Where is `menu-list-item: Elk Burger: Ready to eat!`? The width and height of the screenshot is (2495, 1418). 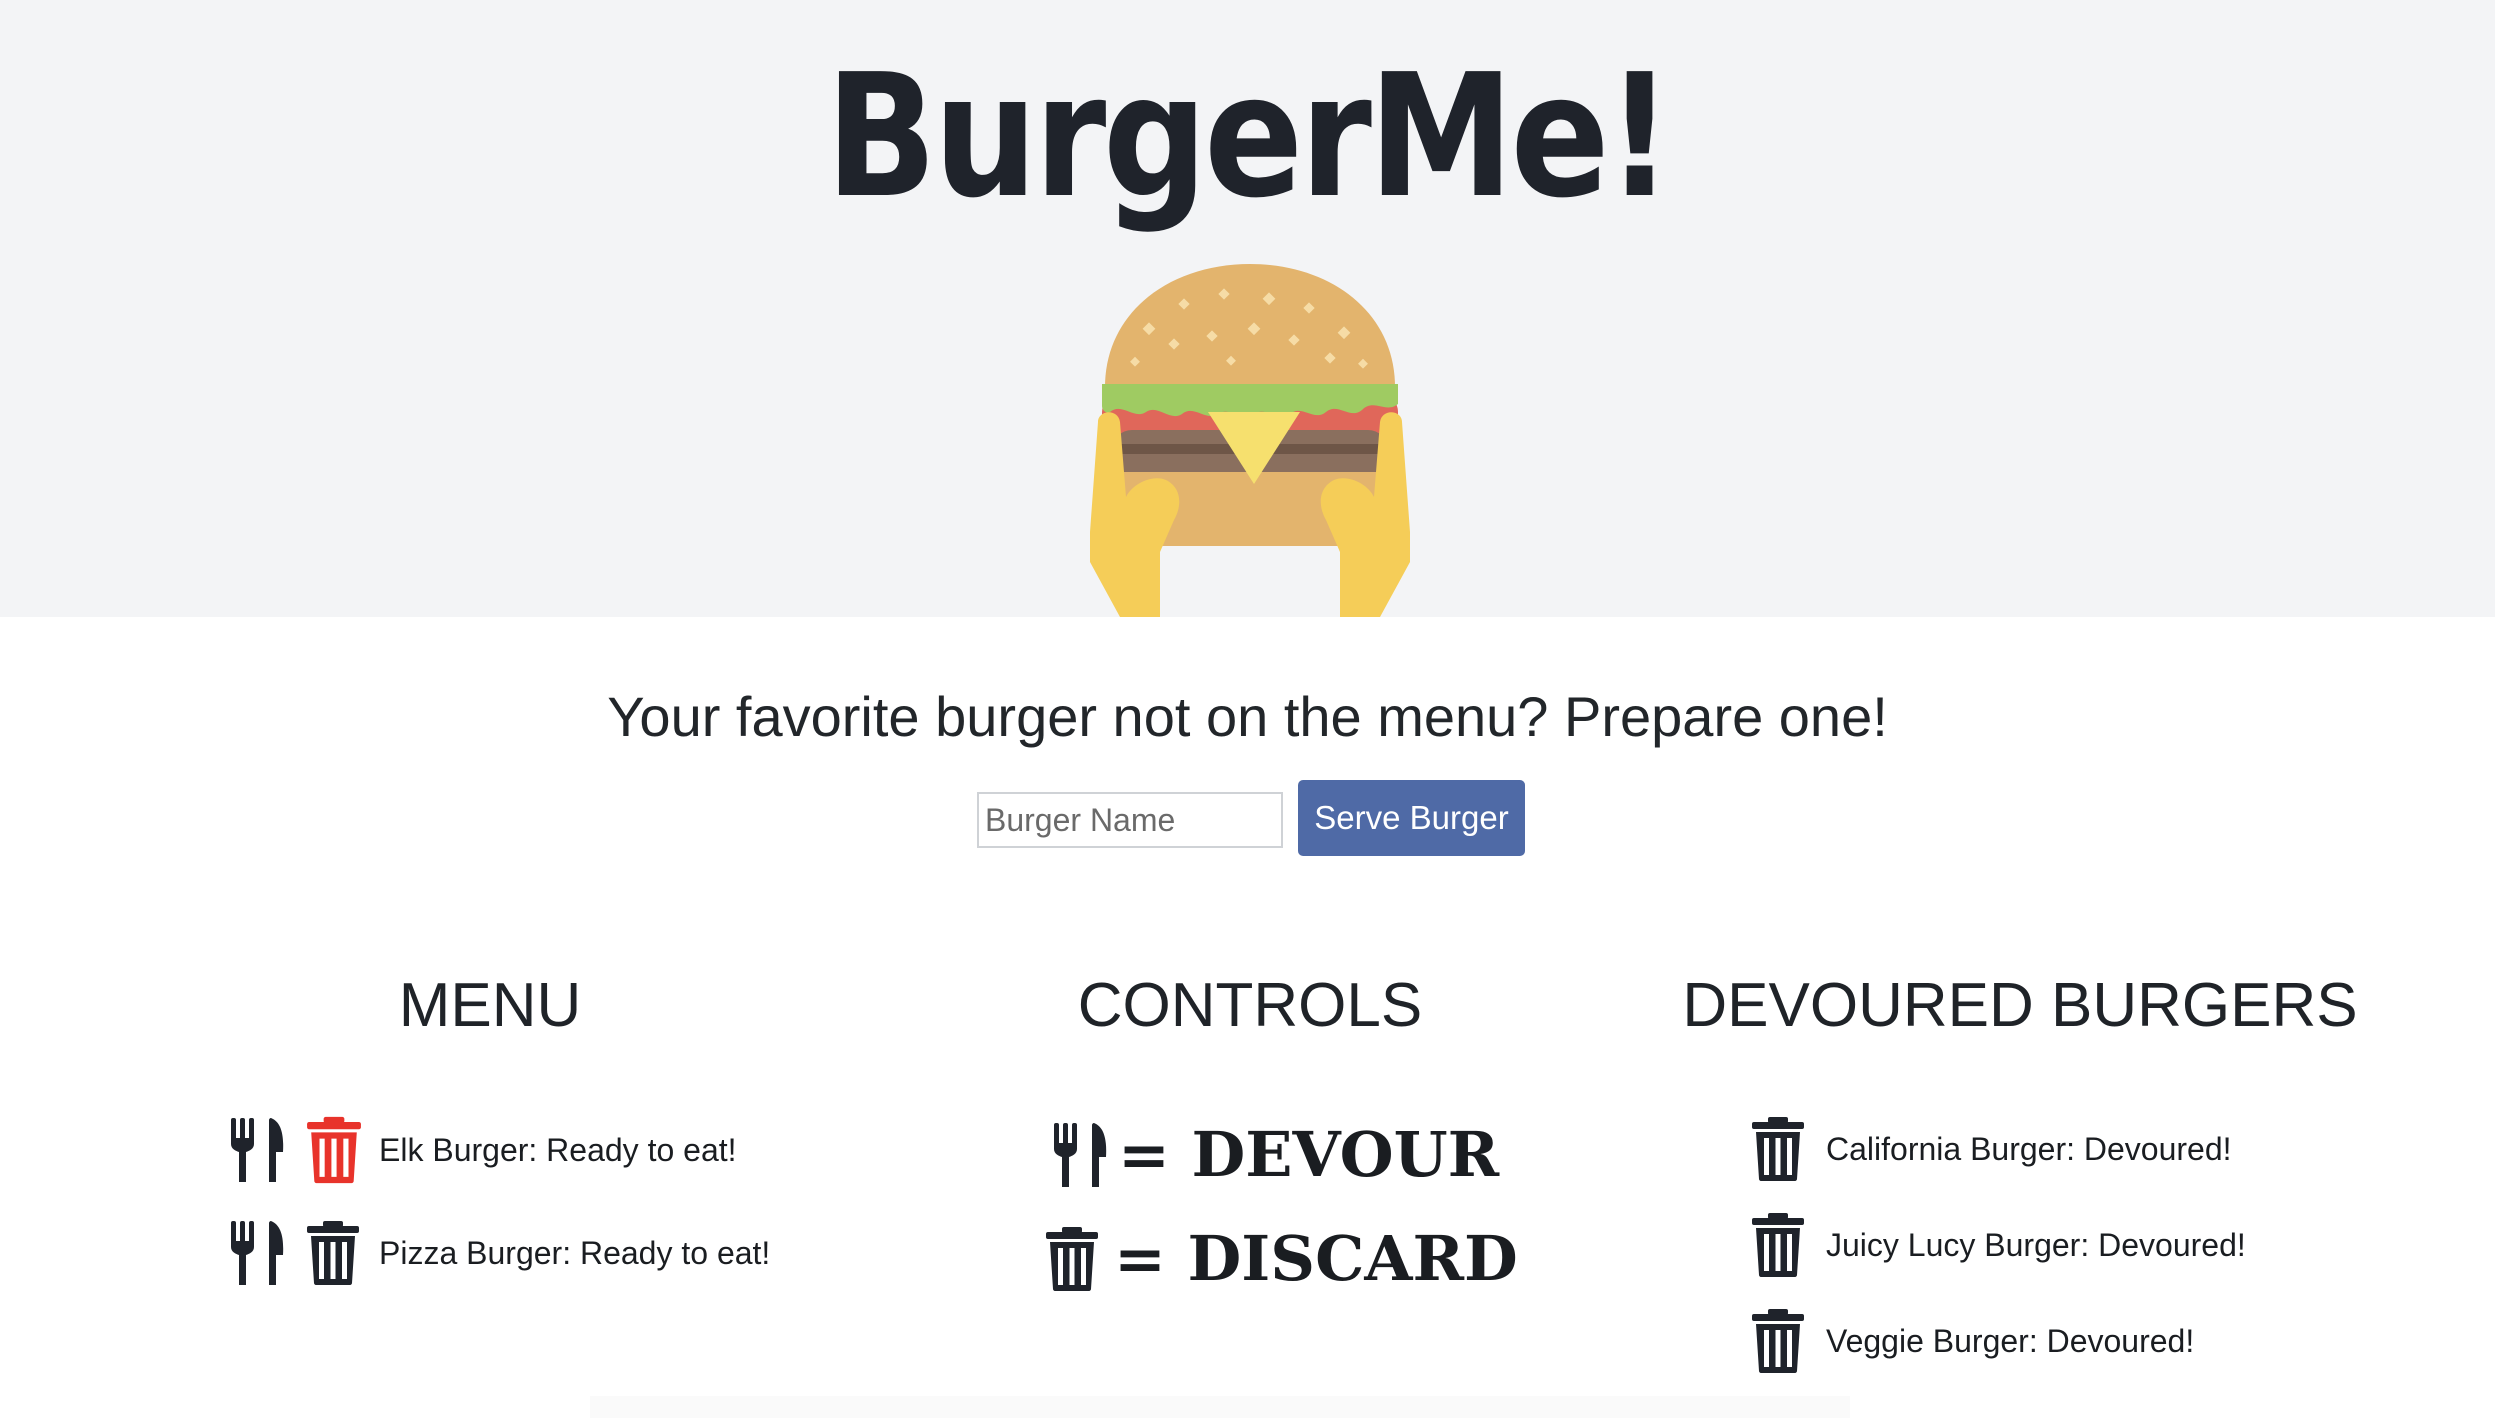
menu-list-item: Elk Burger: Ready to eat! is located at coordinates (483, 1150).